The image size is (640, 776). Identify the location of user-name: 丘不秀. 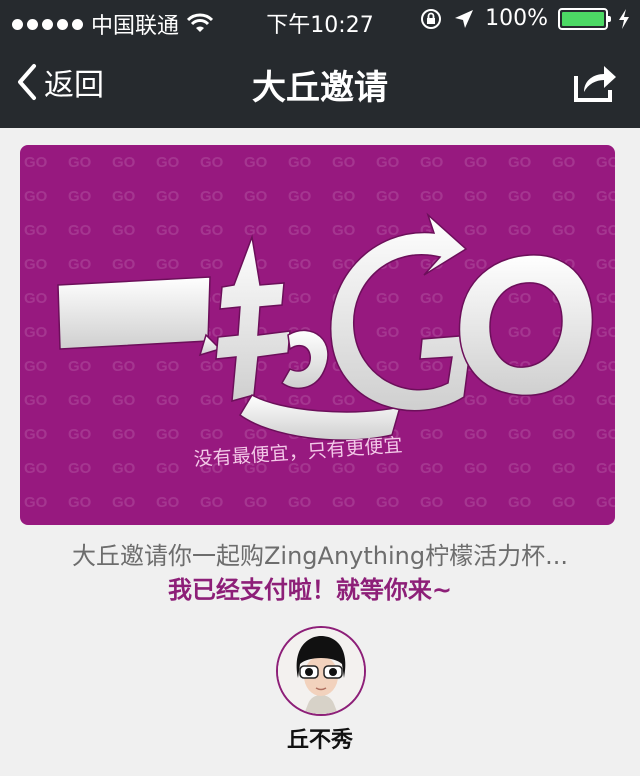
(319, 740).